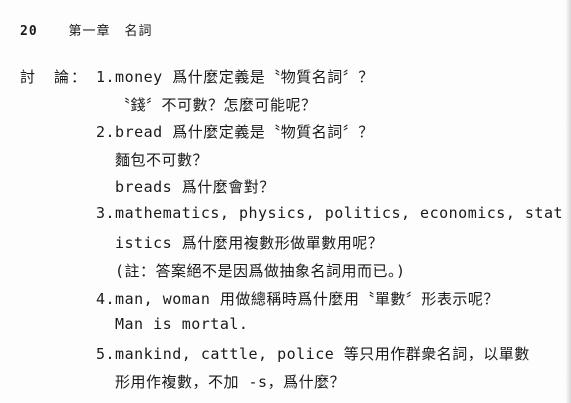  I want to click on question-2-line-1: 2.bread 爲什麼定義是〝物質名詞〞？, so click(235, 132).